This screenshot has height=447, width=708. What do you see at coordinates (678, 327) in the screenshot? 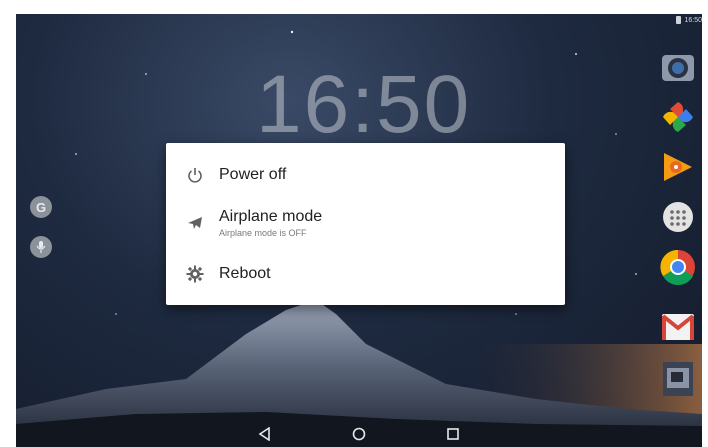
I see `gmail-icon` at bounding box center [678, 327].